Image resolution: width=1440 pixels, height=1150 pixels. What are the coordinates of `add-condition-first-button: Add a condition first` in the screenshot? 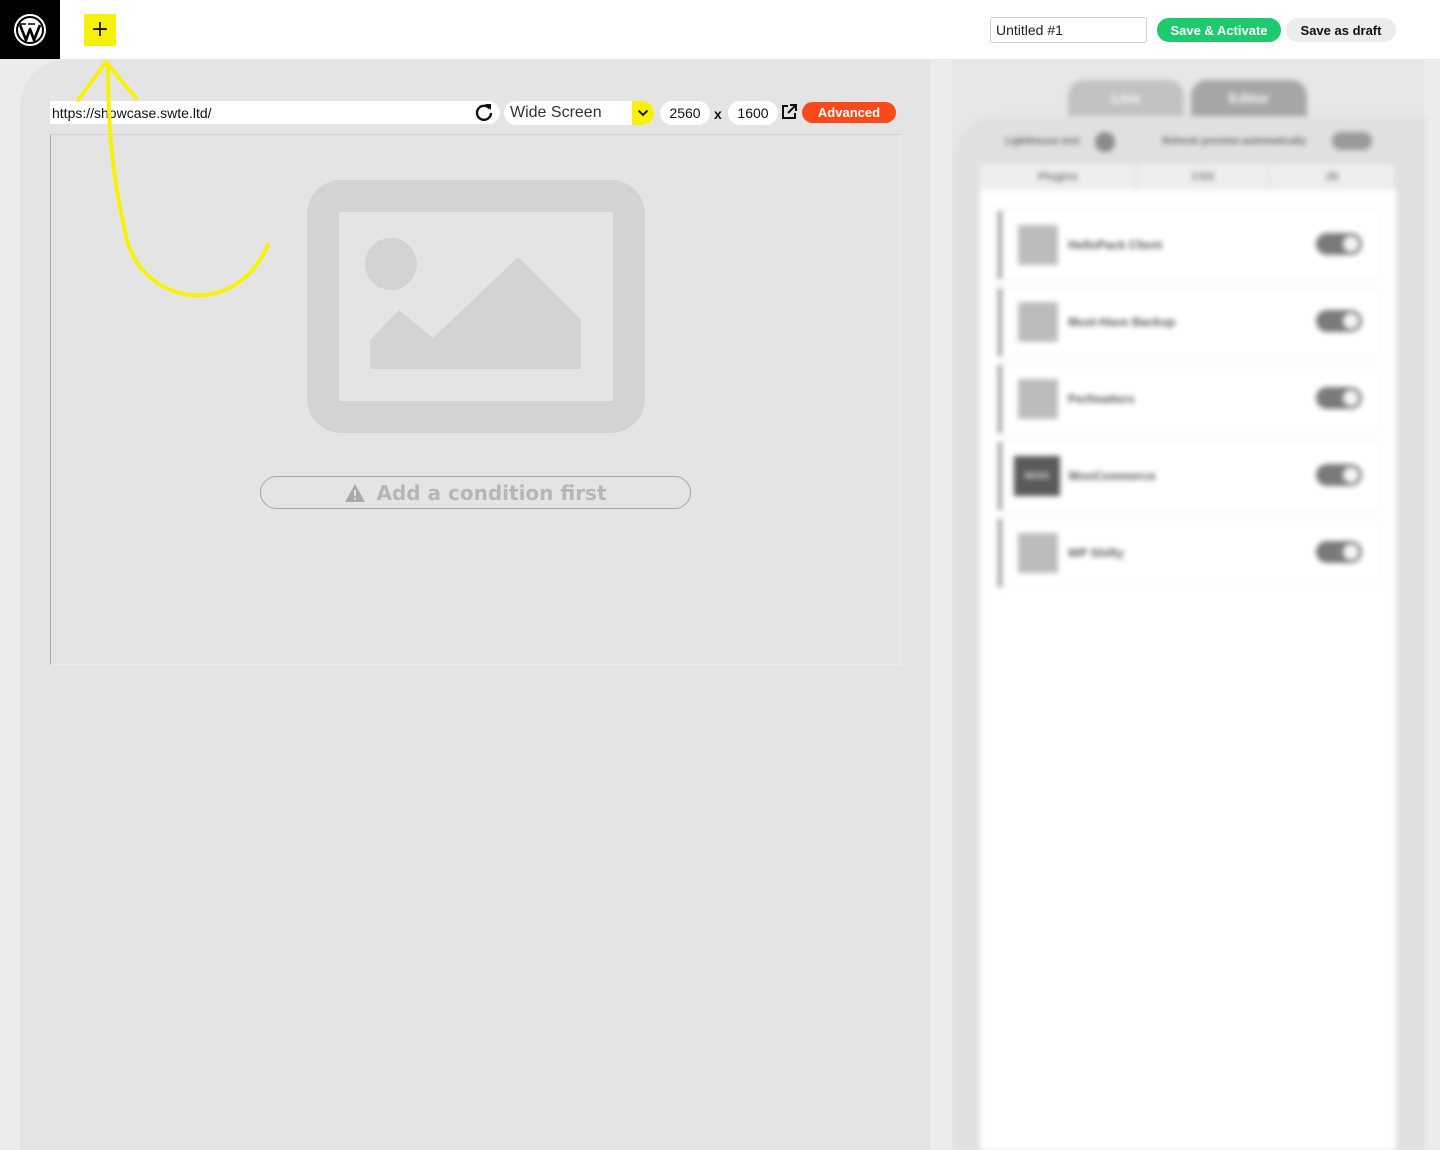 It's located at (475, 492).